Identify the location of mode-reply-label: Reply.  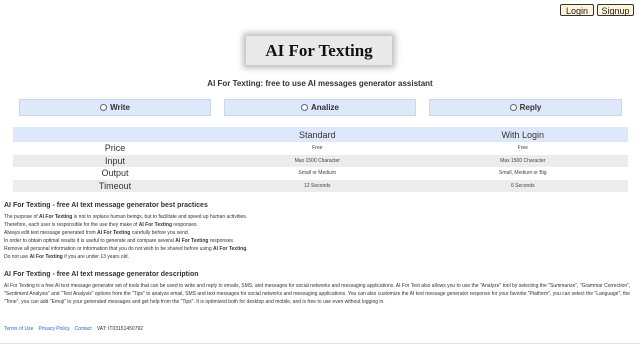
(530, 107).